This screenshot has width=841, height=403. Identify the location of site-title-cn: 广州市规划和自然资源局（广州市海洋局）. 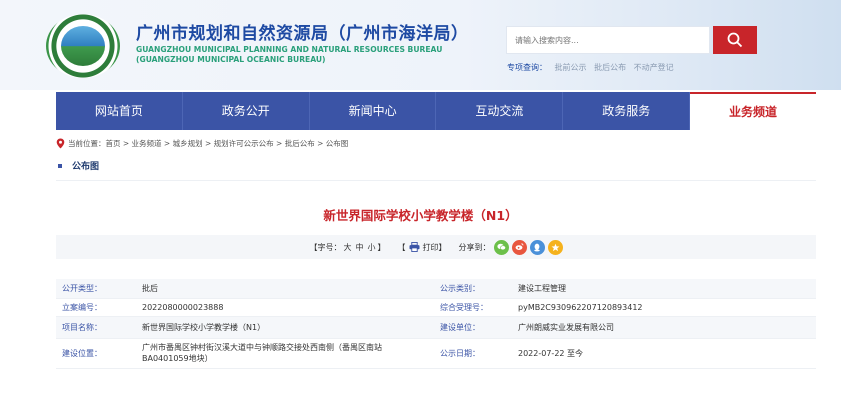
(302, 34).